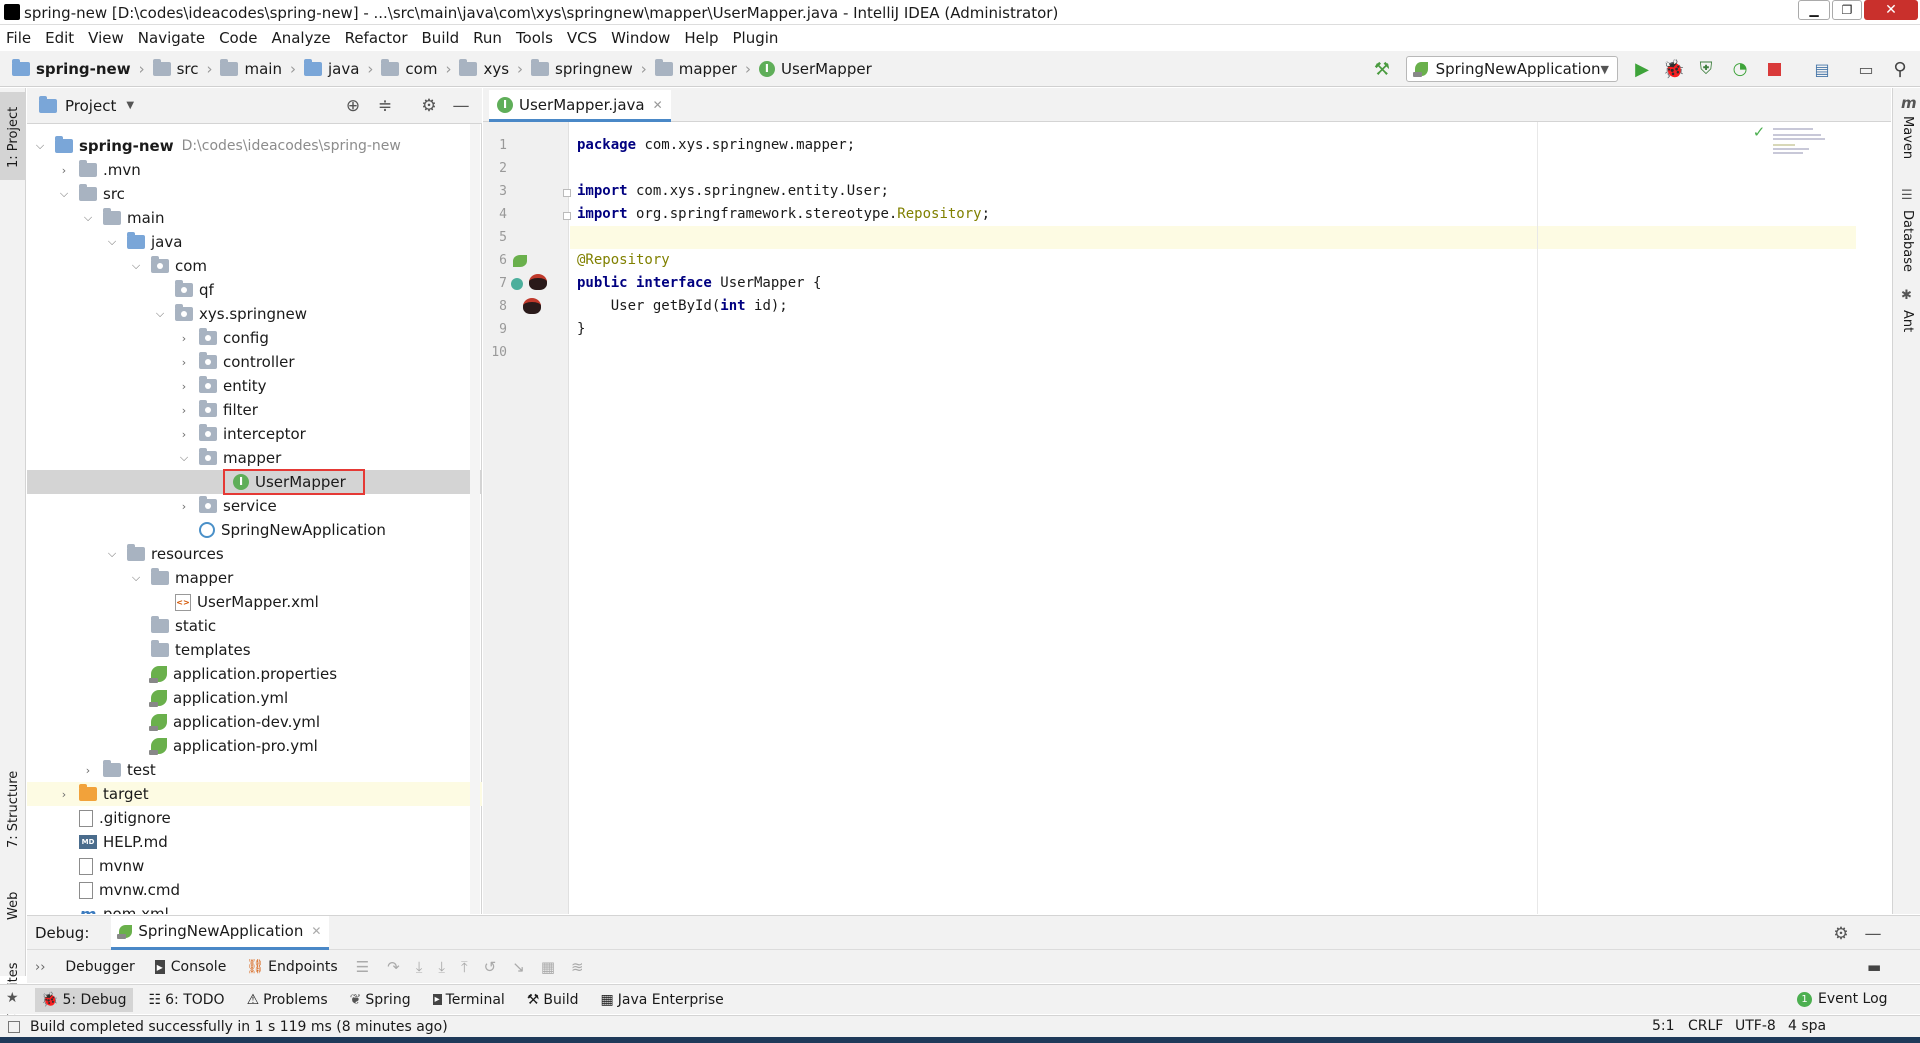  I want to click on tree-row: › filter, so click(254, 410).